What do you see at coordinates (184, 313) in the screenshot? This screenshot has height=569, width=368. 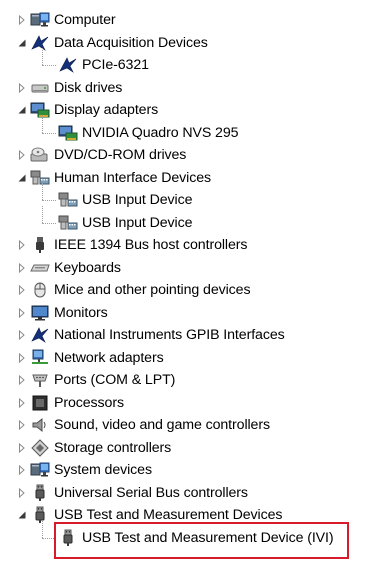 I see `tree-category: Monitors` at bounding box center [184, 313].